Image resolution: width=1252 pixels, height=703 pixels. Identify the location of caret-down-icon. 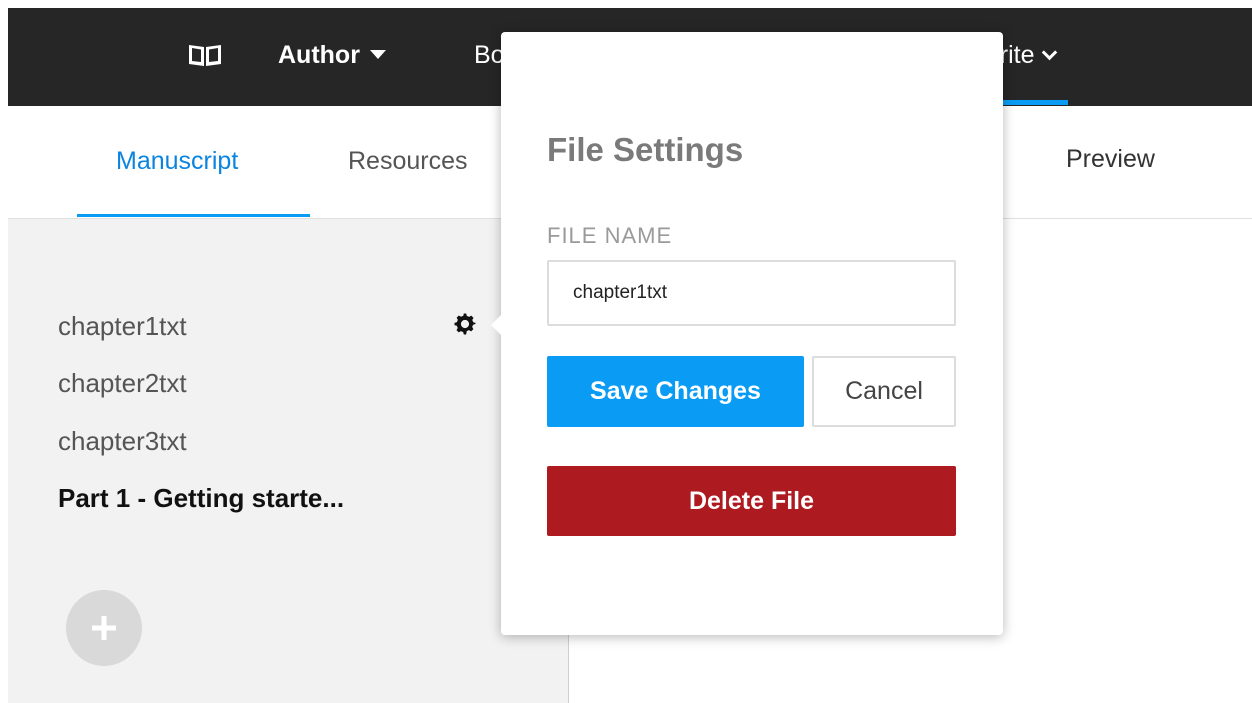
(377, 54).